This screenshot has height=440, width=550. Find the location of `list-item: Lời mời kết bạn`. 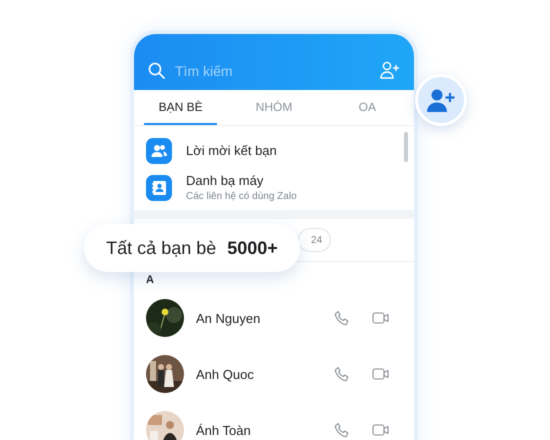

list-item: Lời mời kết bạn is located at coordinates (274, 150).